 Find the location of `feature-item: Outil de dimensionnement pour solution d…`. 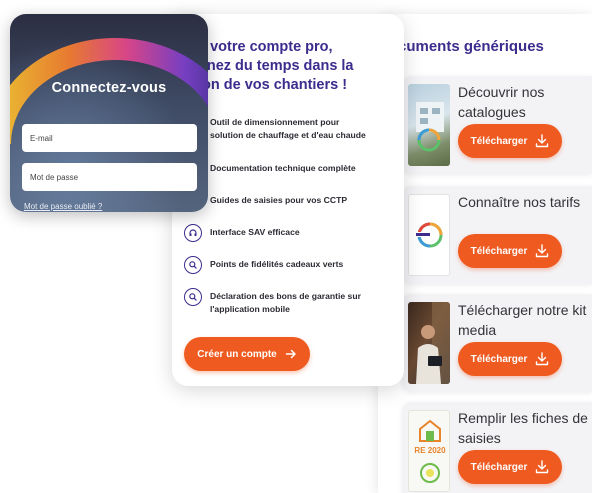

feature-item: Outil de dimensionnement pour solution d… is located at coordinates (291, 128).